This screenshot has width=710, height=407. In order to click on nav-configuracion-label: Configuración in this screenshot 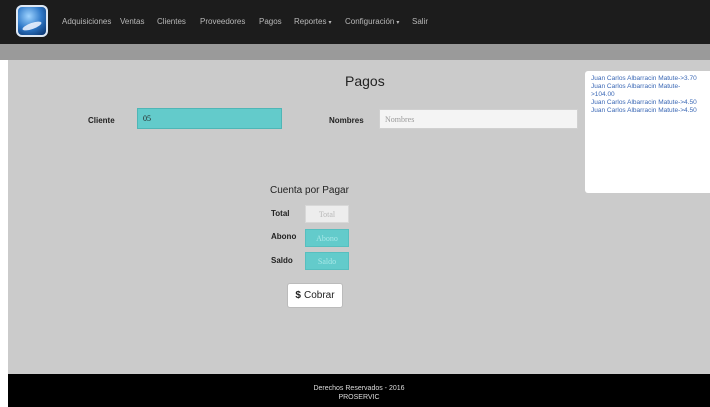, I will do `click(370, 21)`.